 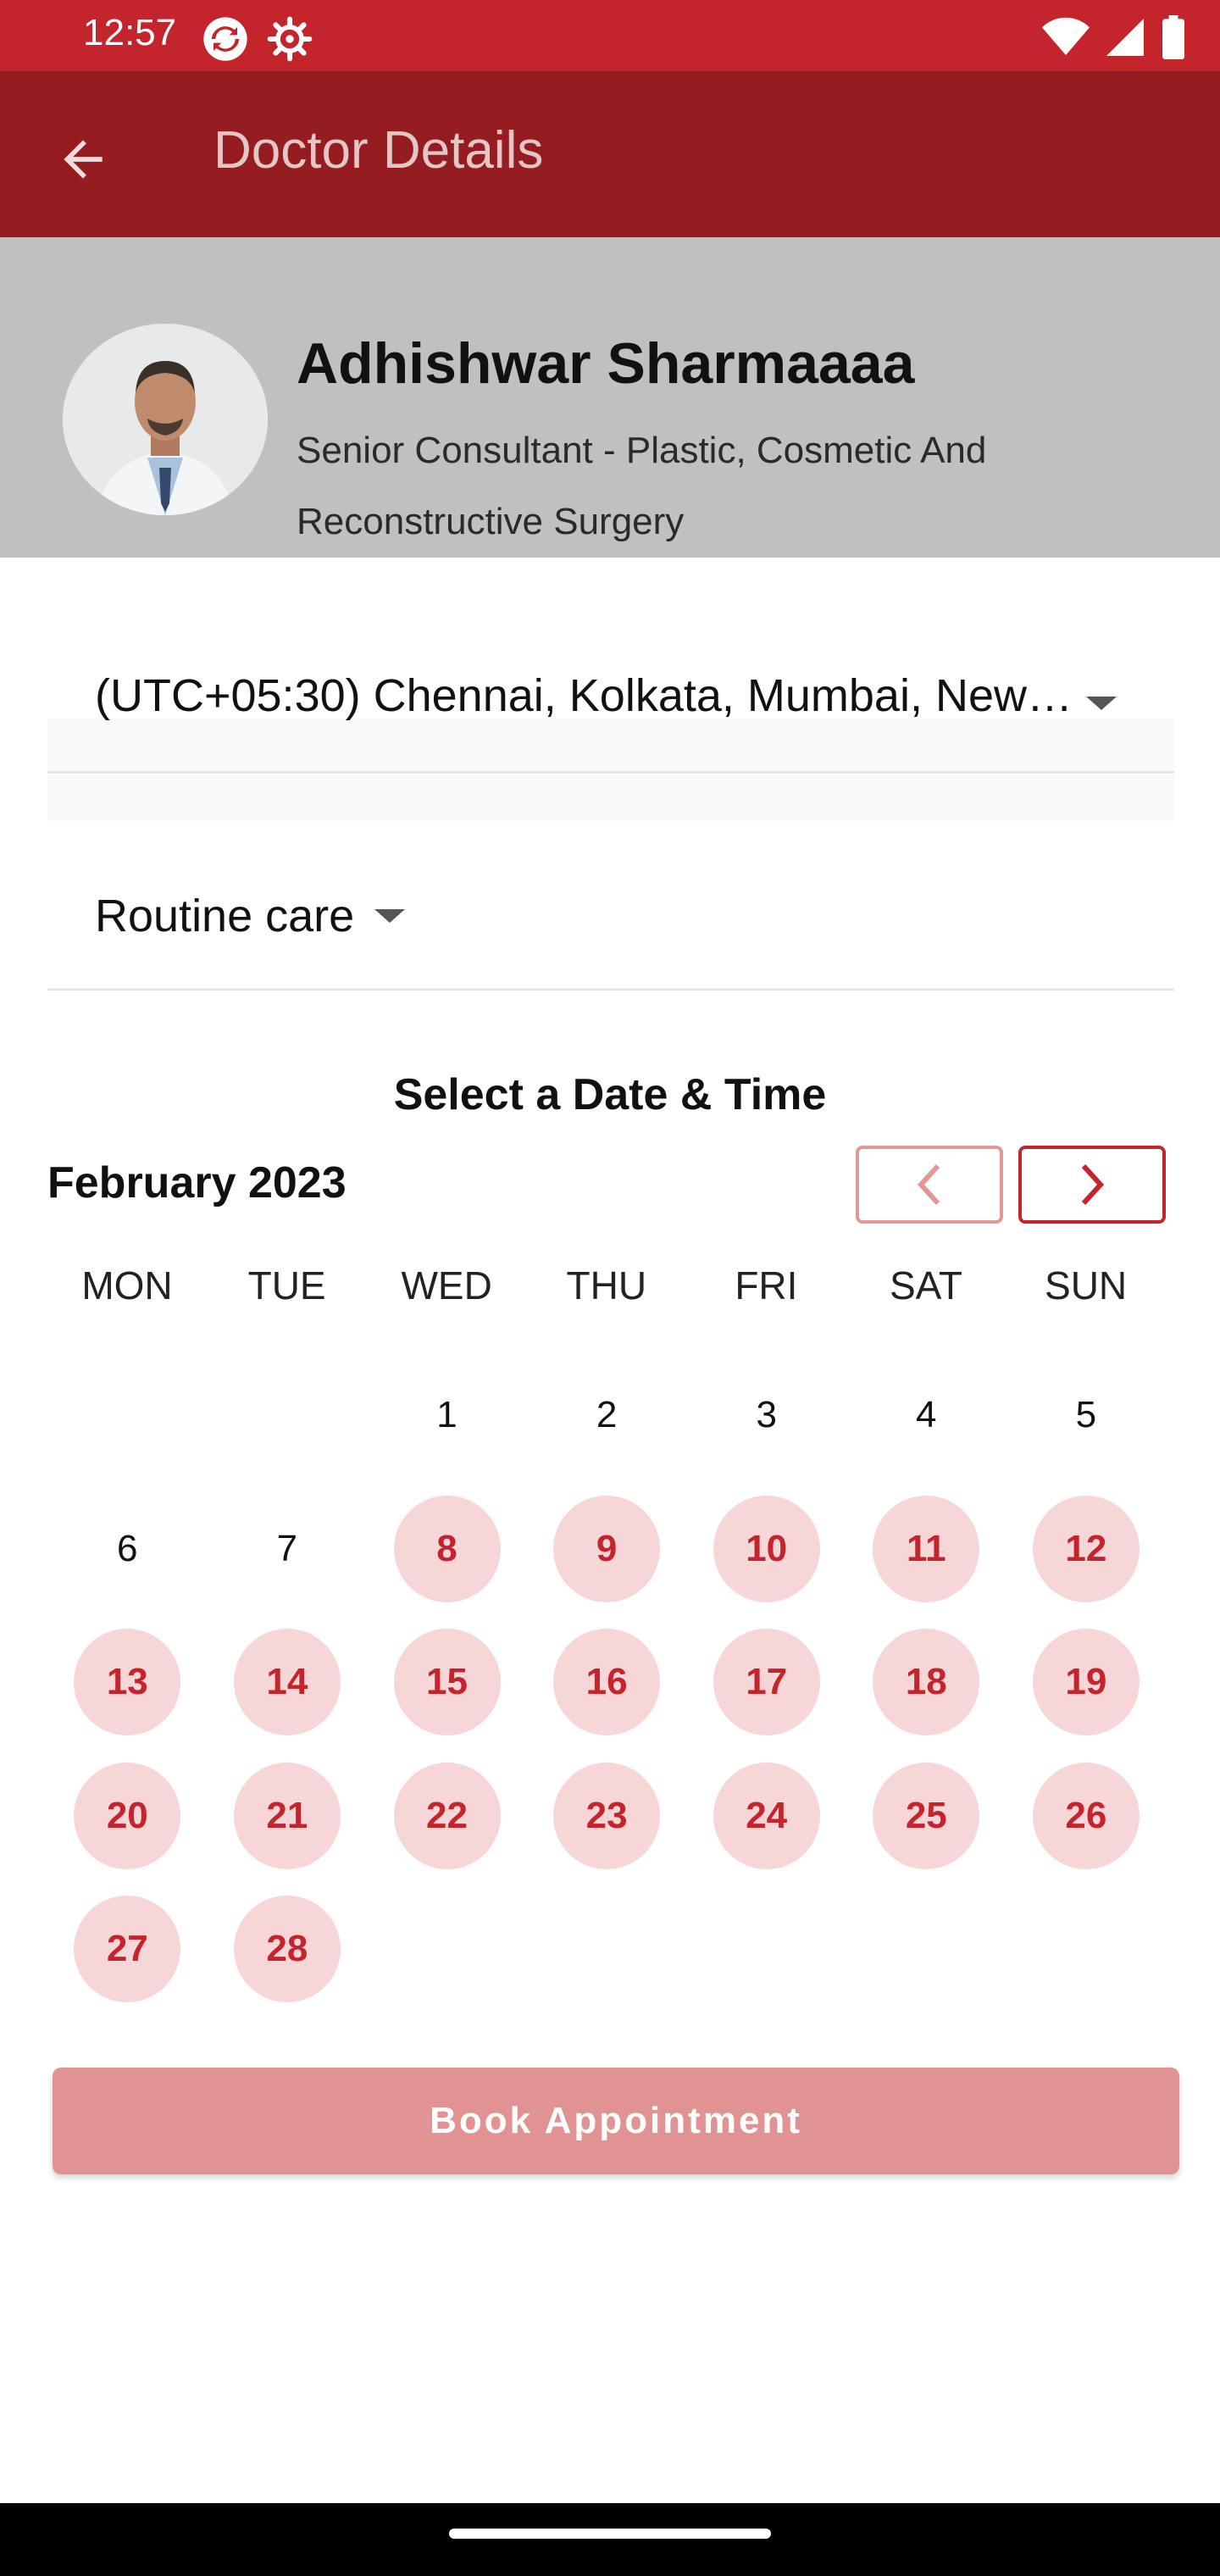 I want to click on doctor-avatar, so click(x=165, y=419).